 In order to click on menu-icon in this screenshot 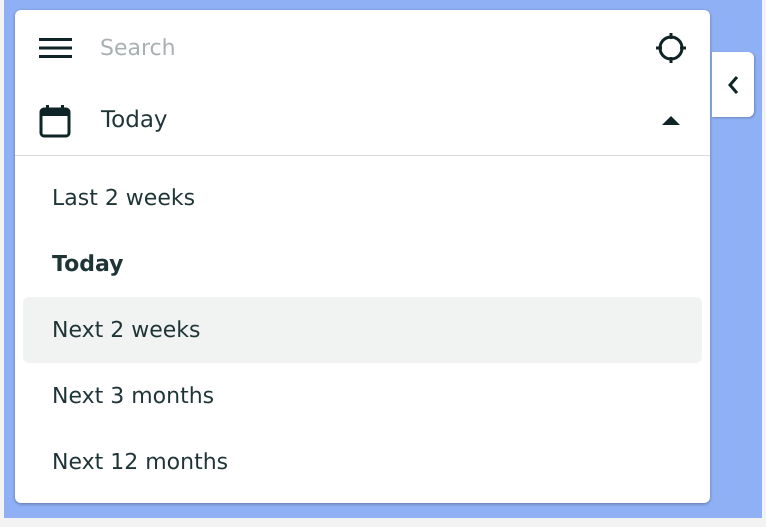, I will do `click(56, 48)`.